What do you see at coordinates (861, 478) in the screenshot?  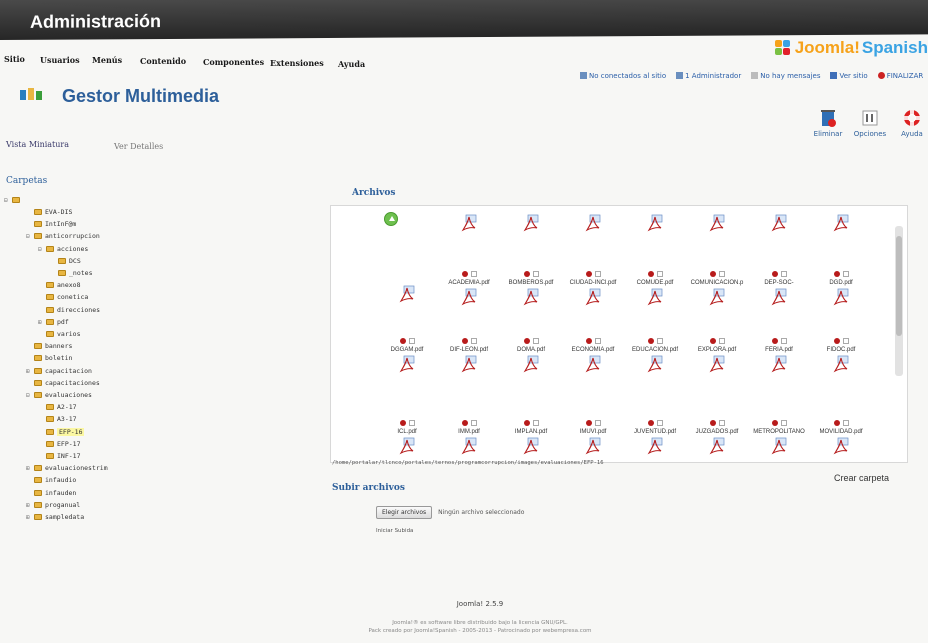 I see `create-folder-button: Crear carpeta` at bounding box center [861, 478].